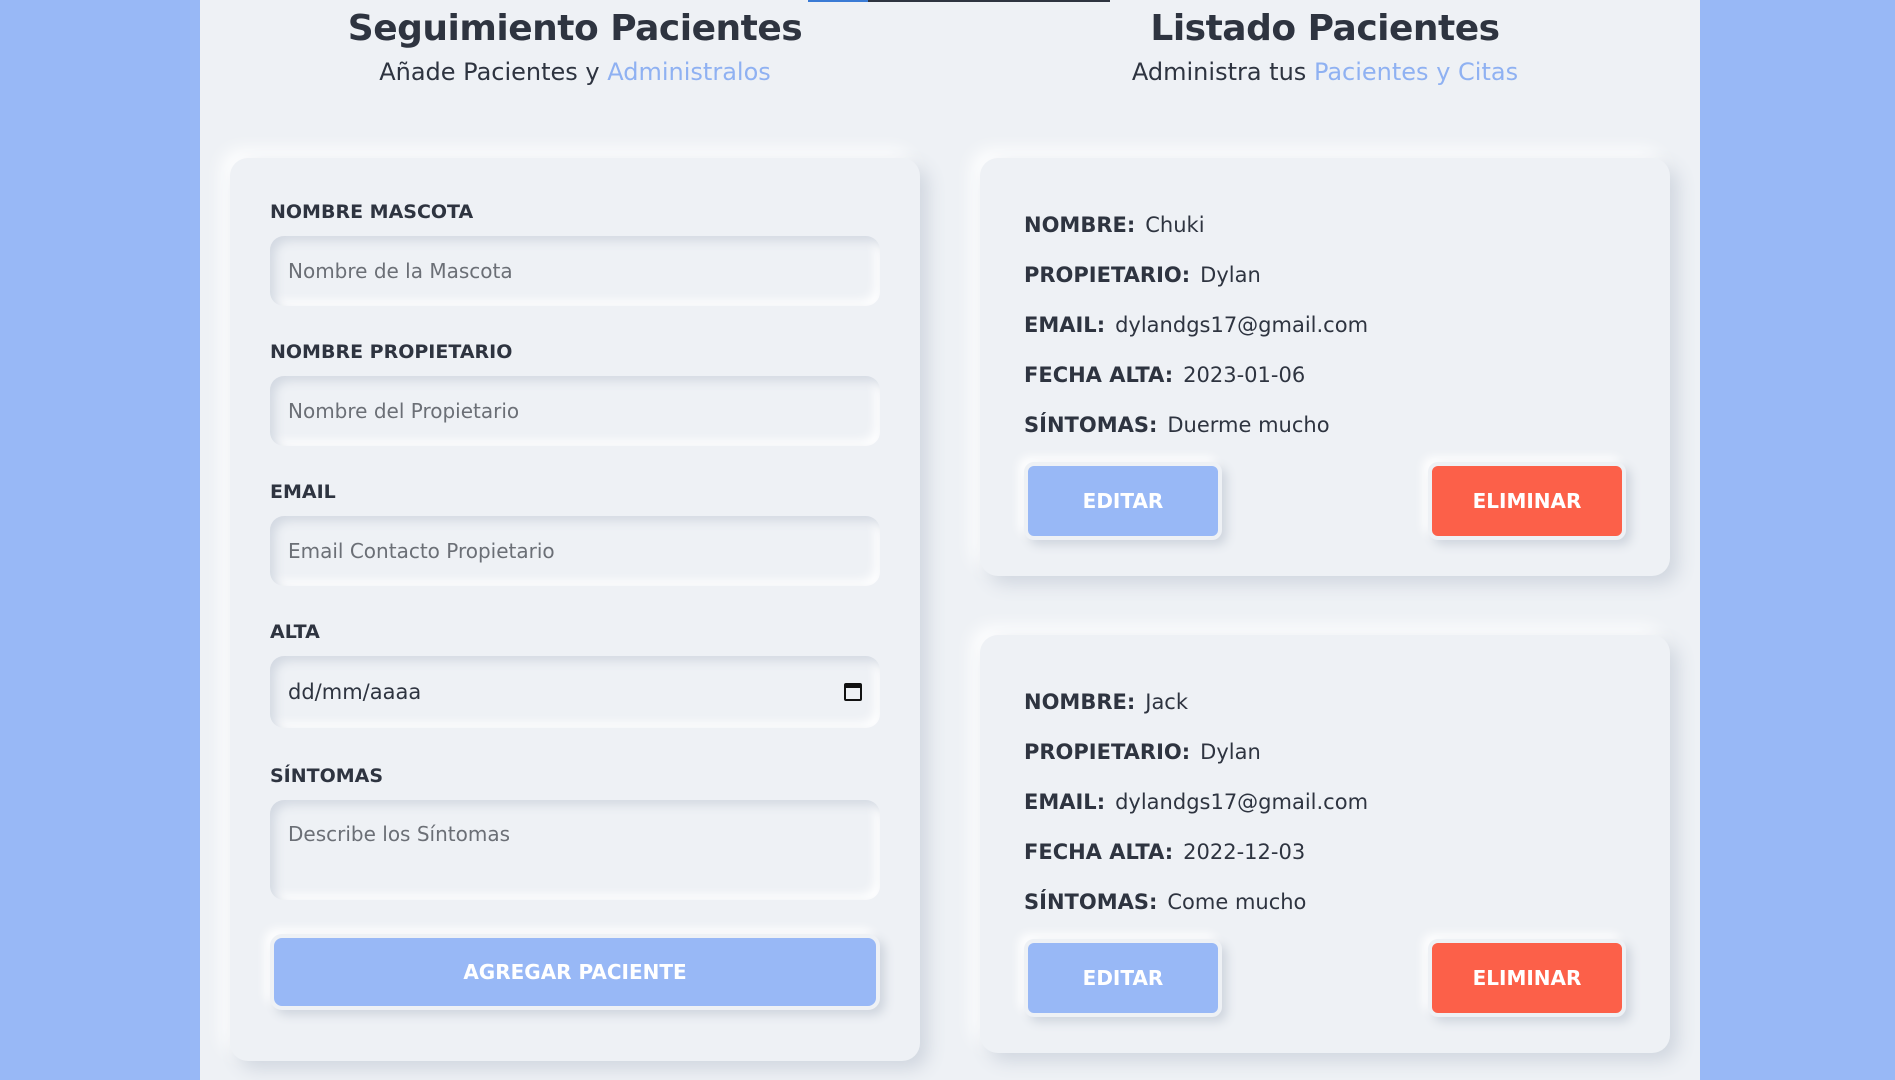 The width and height of the screenshot is (1895, 1080). Describe the element at coordinates (575, 551) in the screenshot. I see `email-input` at that location.